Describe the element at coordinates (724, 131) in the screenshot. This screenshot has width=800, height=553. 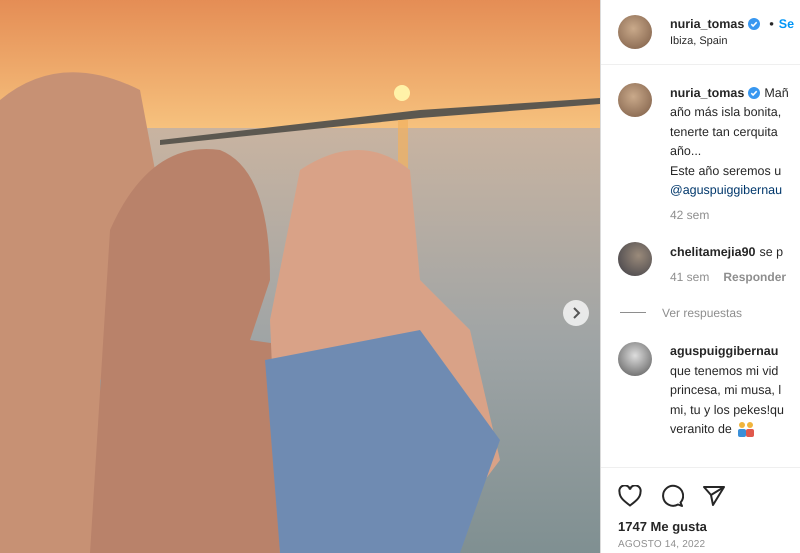
I see `comment-text: tenerte tan cerquita` at that location.